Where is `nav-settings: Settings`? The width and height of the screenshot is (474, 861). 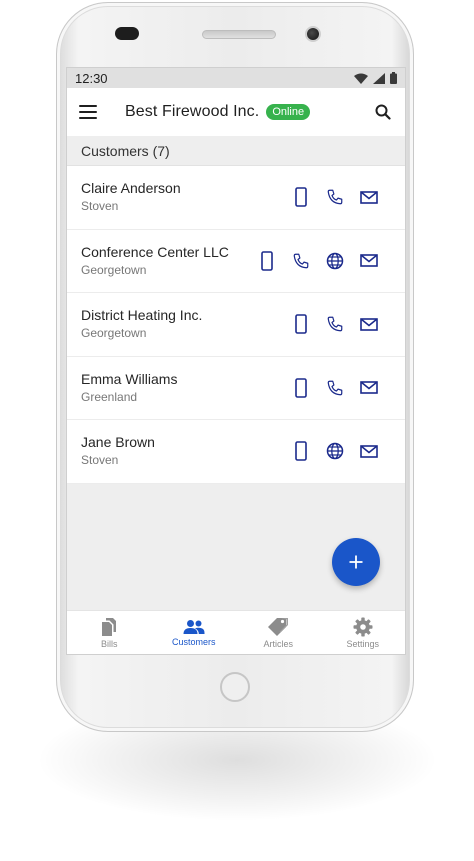 nav-settings: Settings is located at coordinates (363, 633).